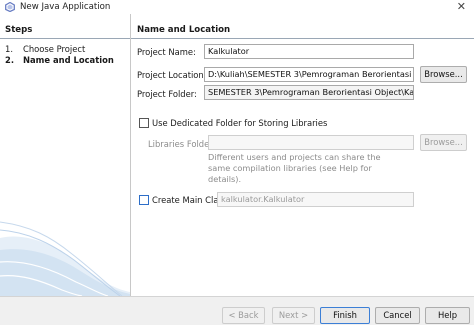  I want to click on libraries-folder-label: Libraries Folder:, so click(182, 144).